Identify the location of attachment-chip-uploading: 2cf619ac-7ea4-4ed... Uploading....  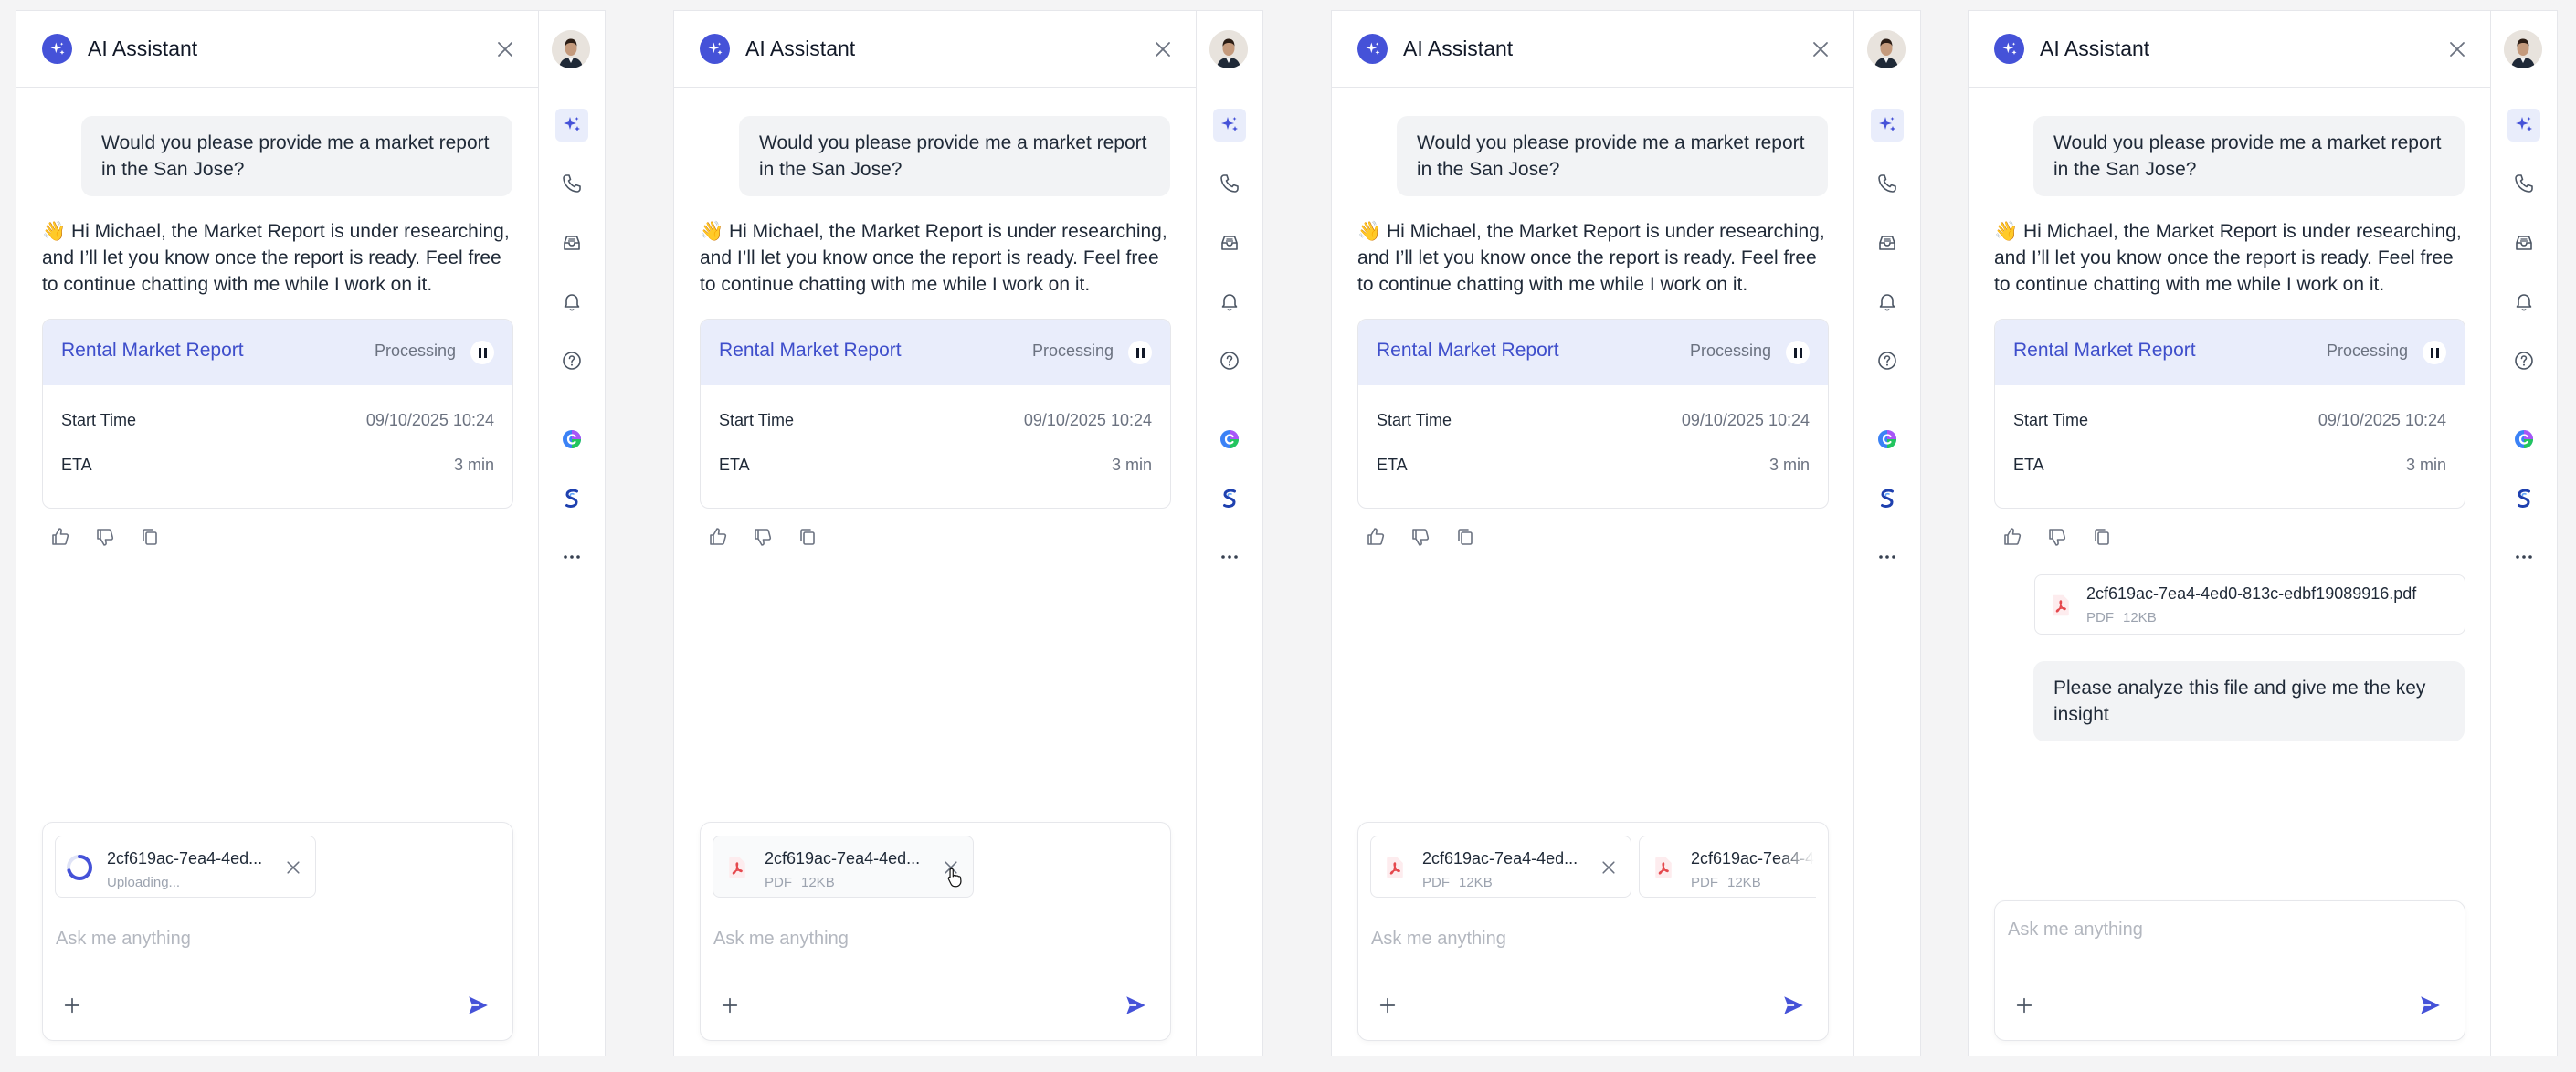
(185, 867).